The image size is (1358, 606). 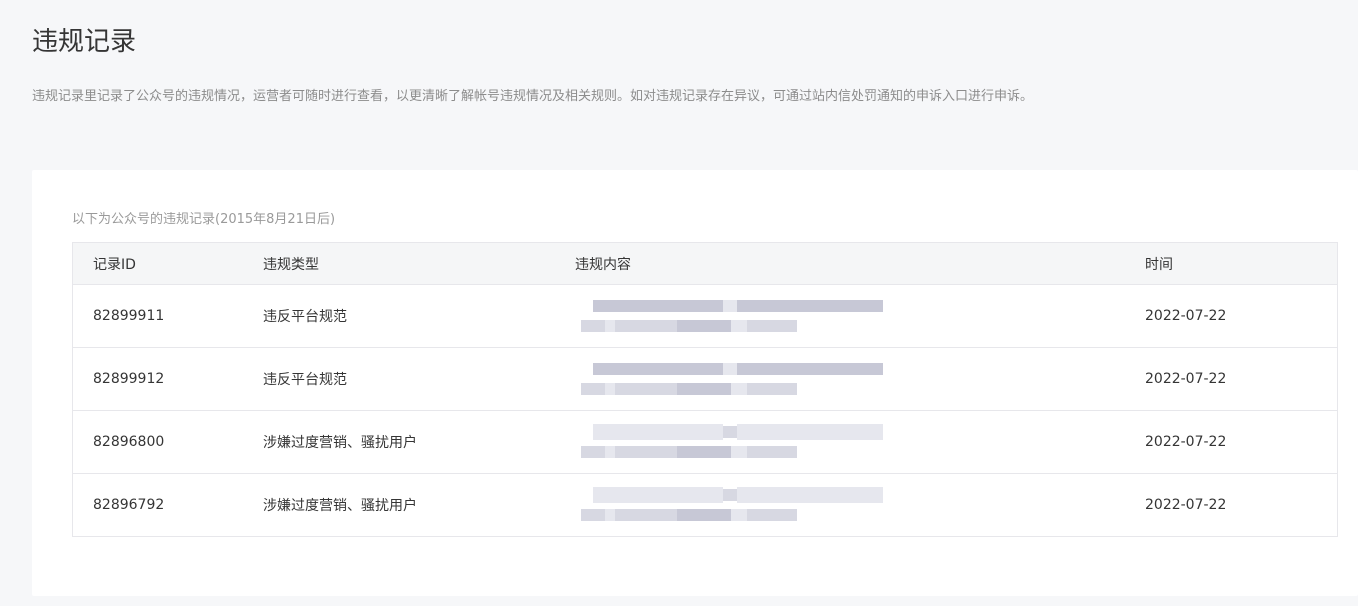 I want to click on page-title: 违规记录, so click(x=84, y=42).